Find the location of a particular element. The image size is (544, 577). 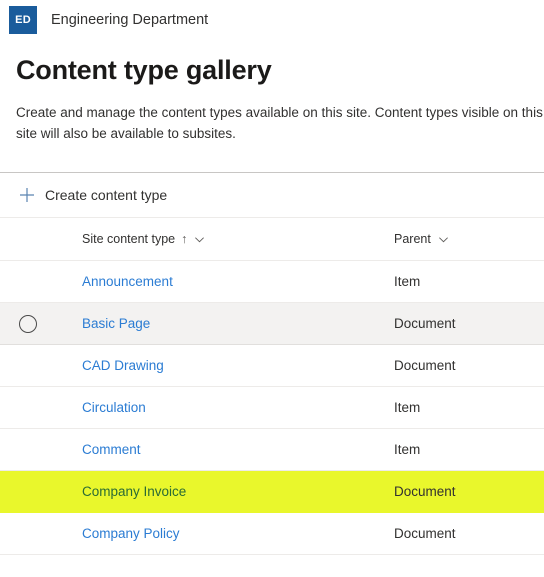

row-select-cell is located at coordinates (28, 323).